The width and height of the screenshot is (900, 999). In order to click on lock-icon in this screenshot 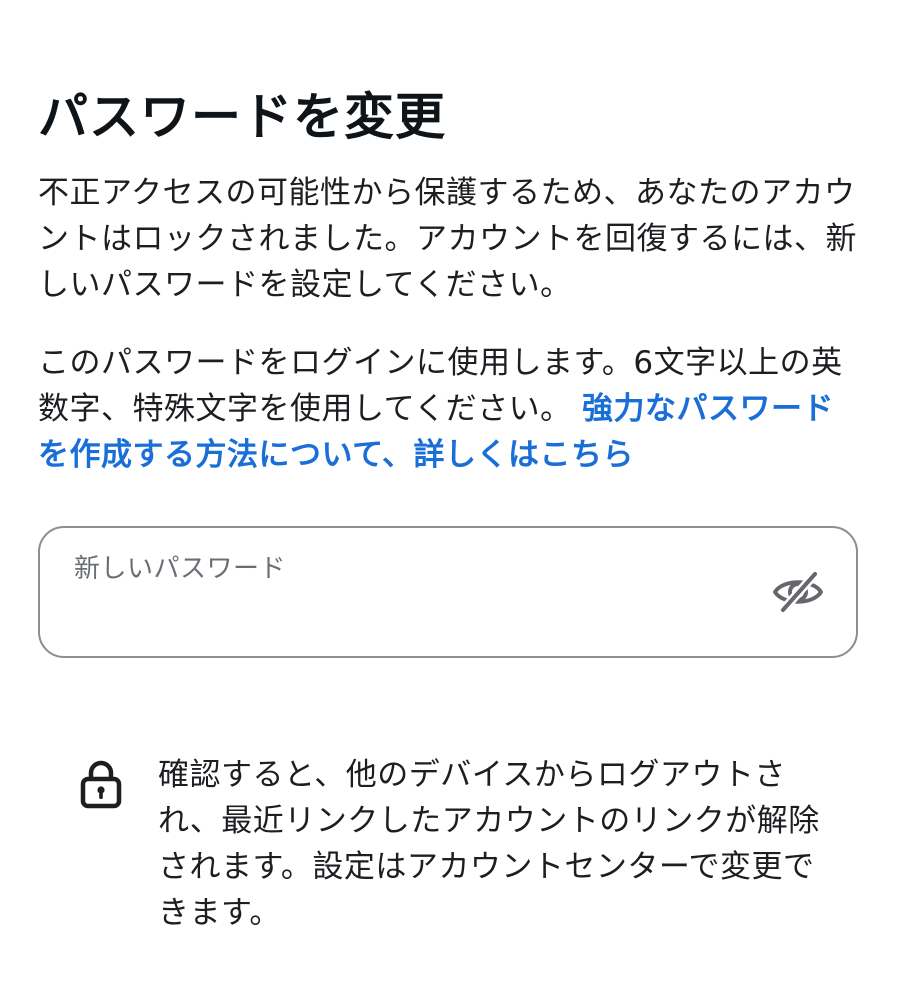, I will do `click(101, 784)`.